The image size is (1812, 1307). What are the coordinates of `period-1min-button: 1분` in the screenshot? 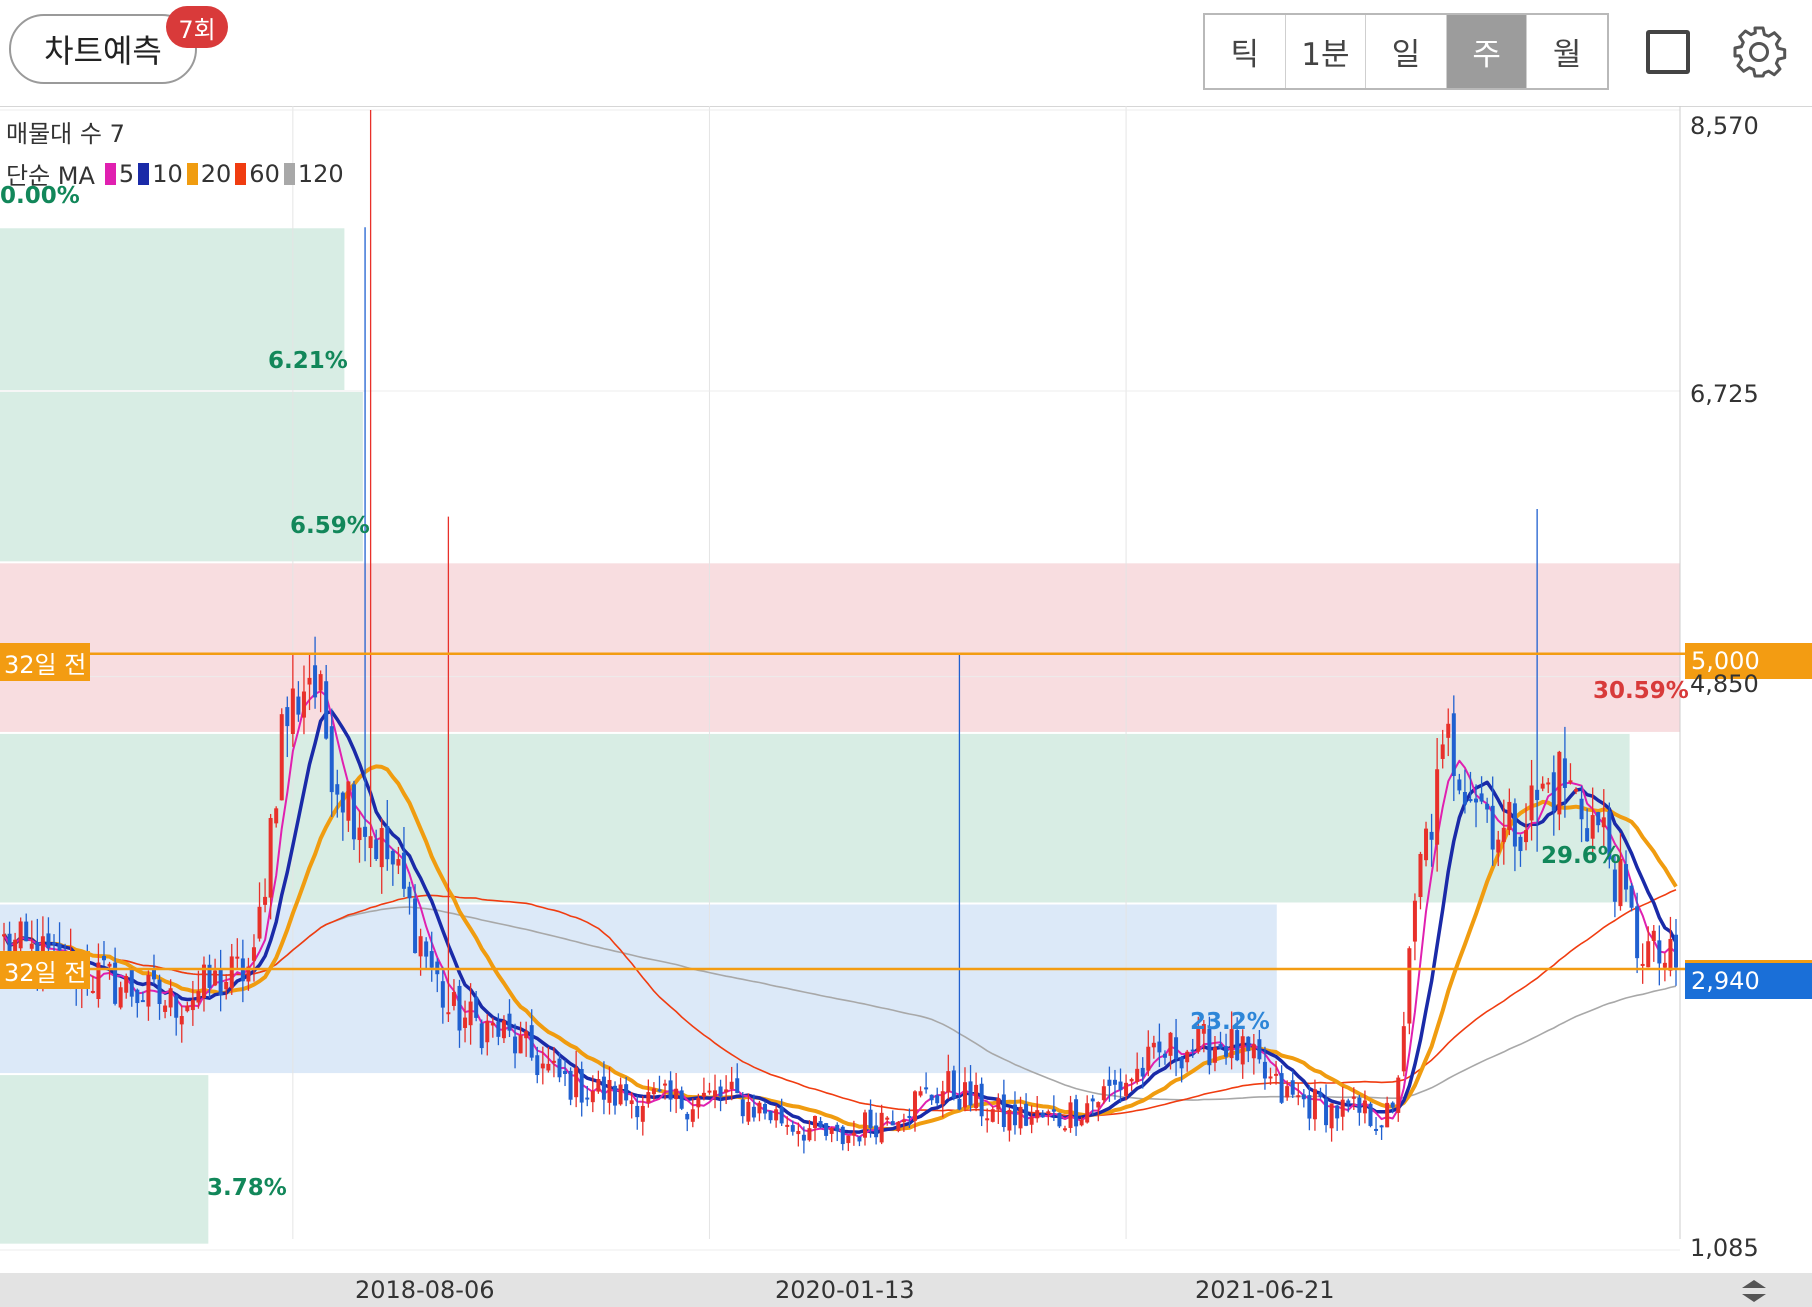 It's located at (1326, 51).